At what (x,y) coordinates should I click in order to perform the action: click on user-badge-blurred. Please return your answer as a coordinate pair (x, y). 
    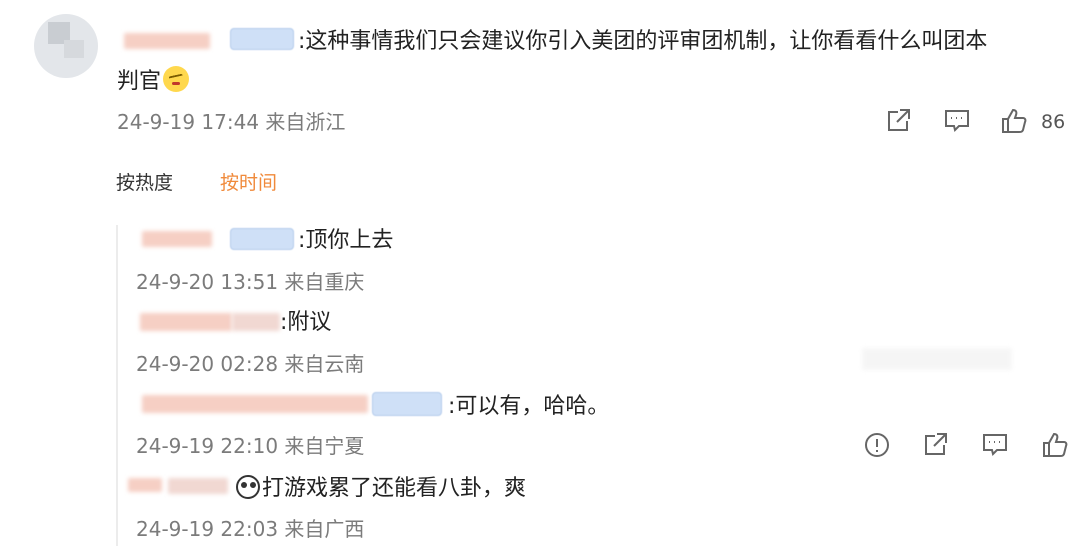
    Looking at the image, I should click on (262, 39).